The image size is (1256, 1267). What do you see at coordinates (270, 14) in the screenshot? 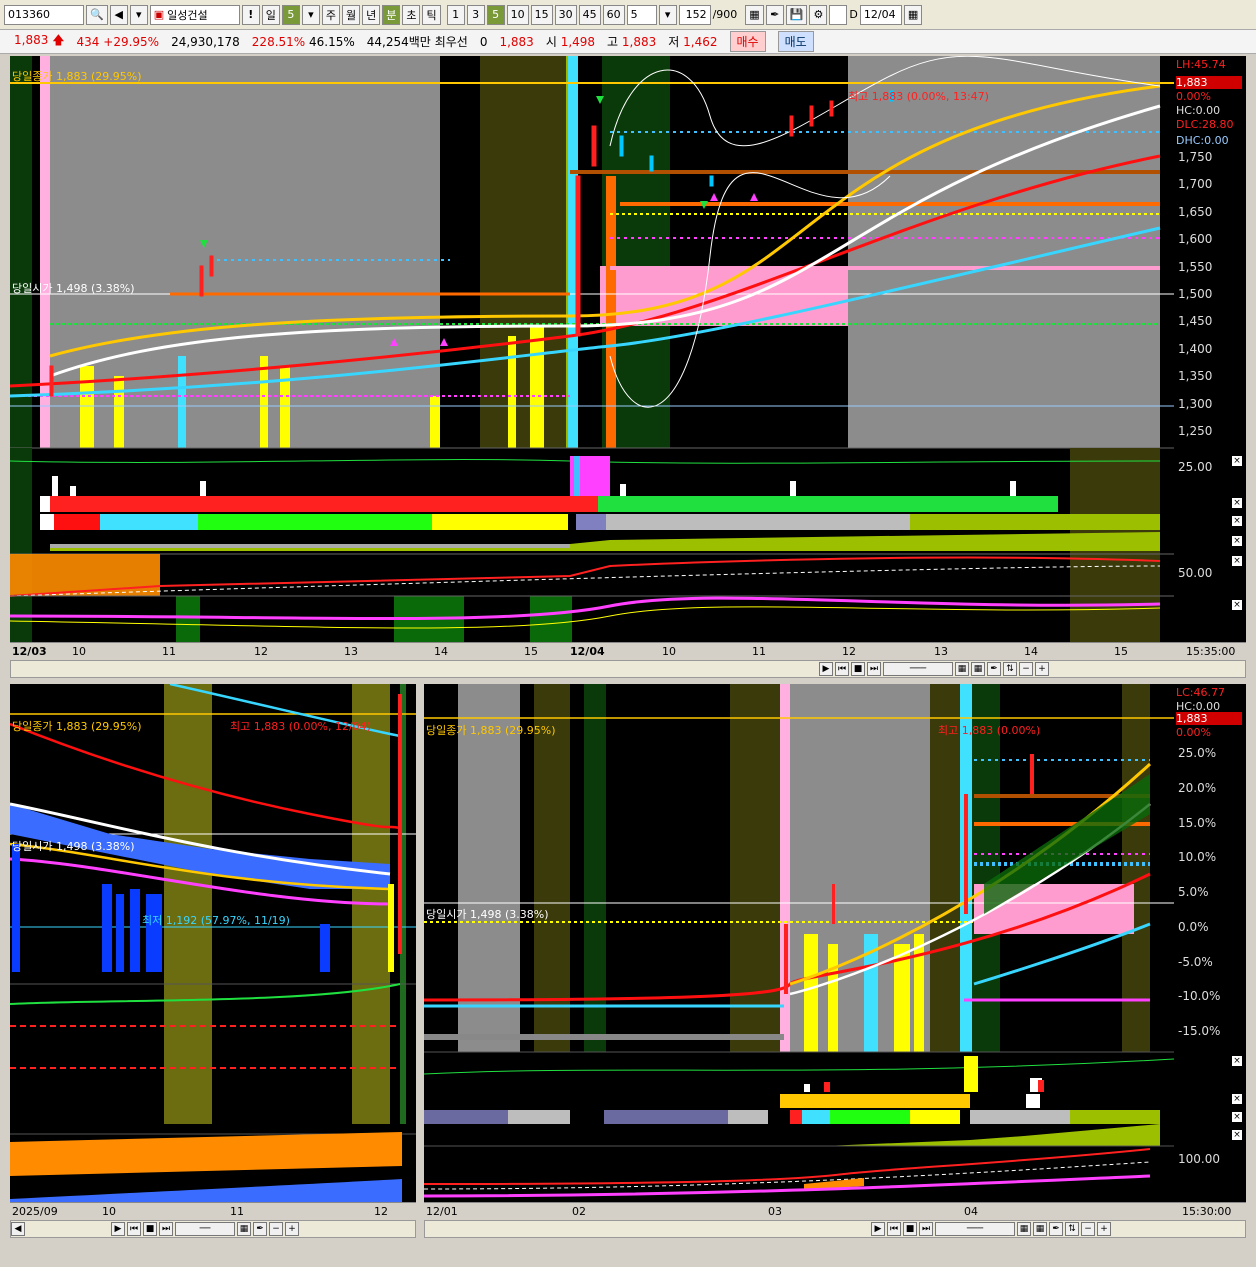
I see `period-day: 일` at bounding box center [270, 14].